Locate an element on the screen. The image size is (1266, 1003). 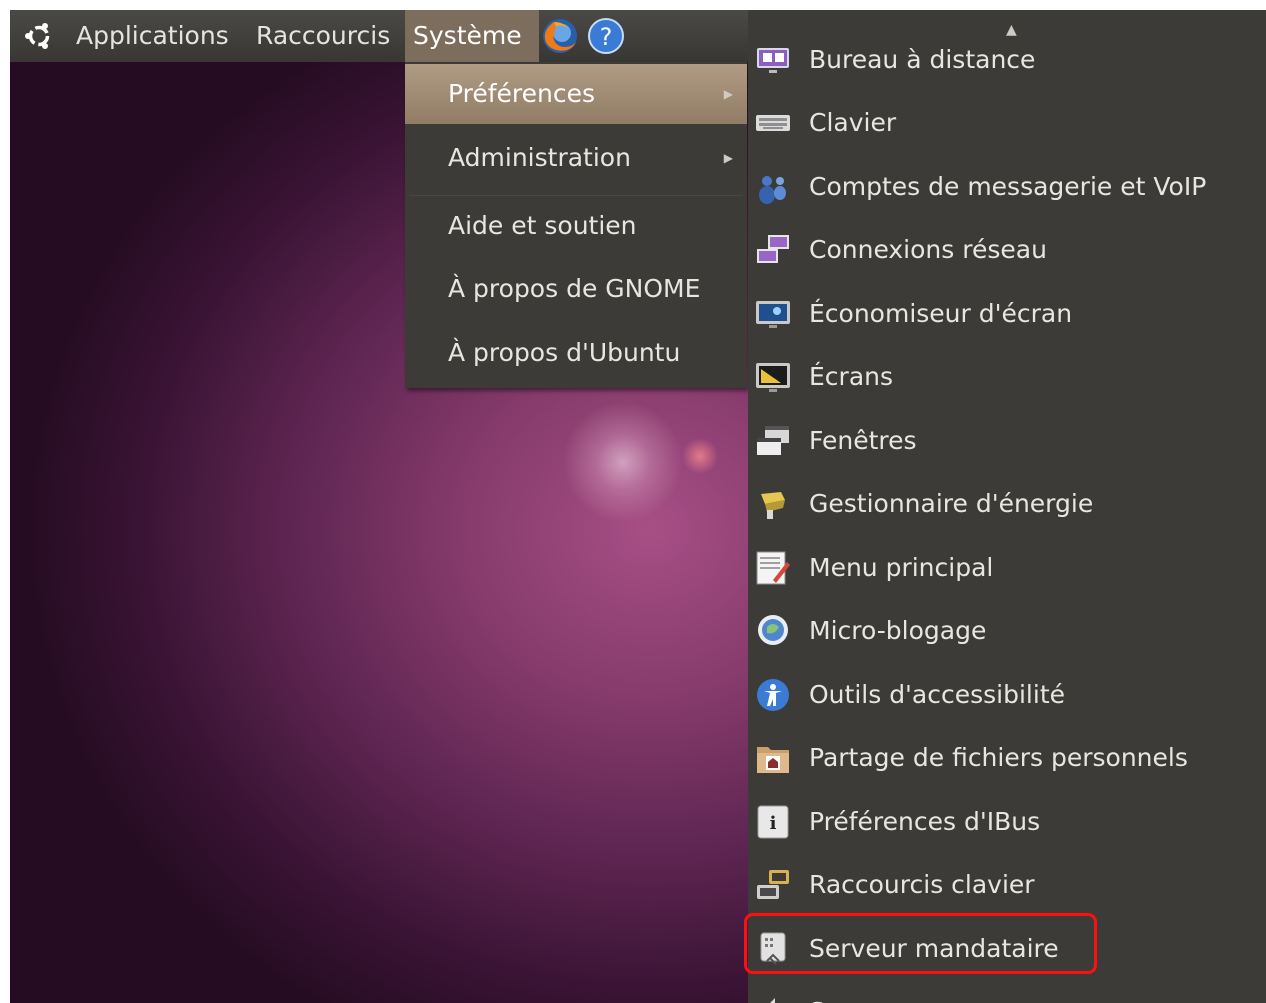
menu-item-label: Gestionnaire d'énergie is located at coordinates (951, 503).